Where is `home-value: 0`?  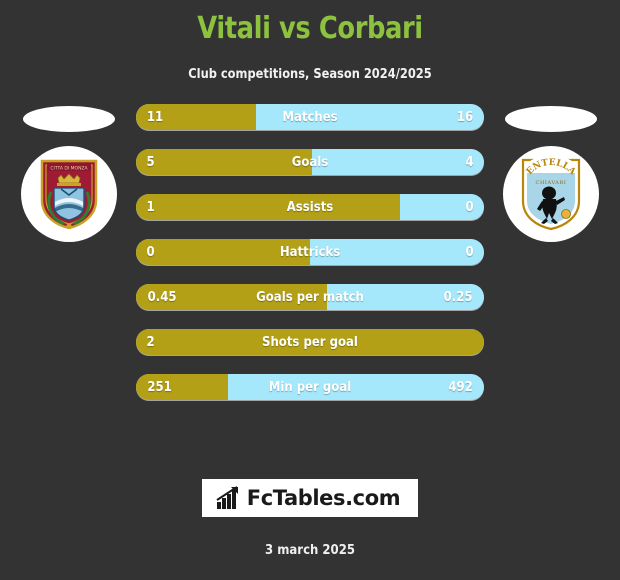
home-value: 0 is located at coordinates (150, 252).